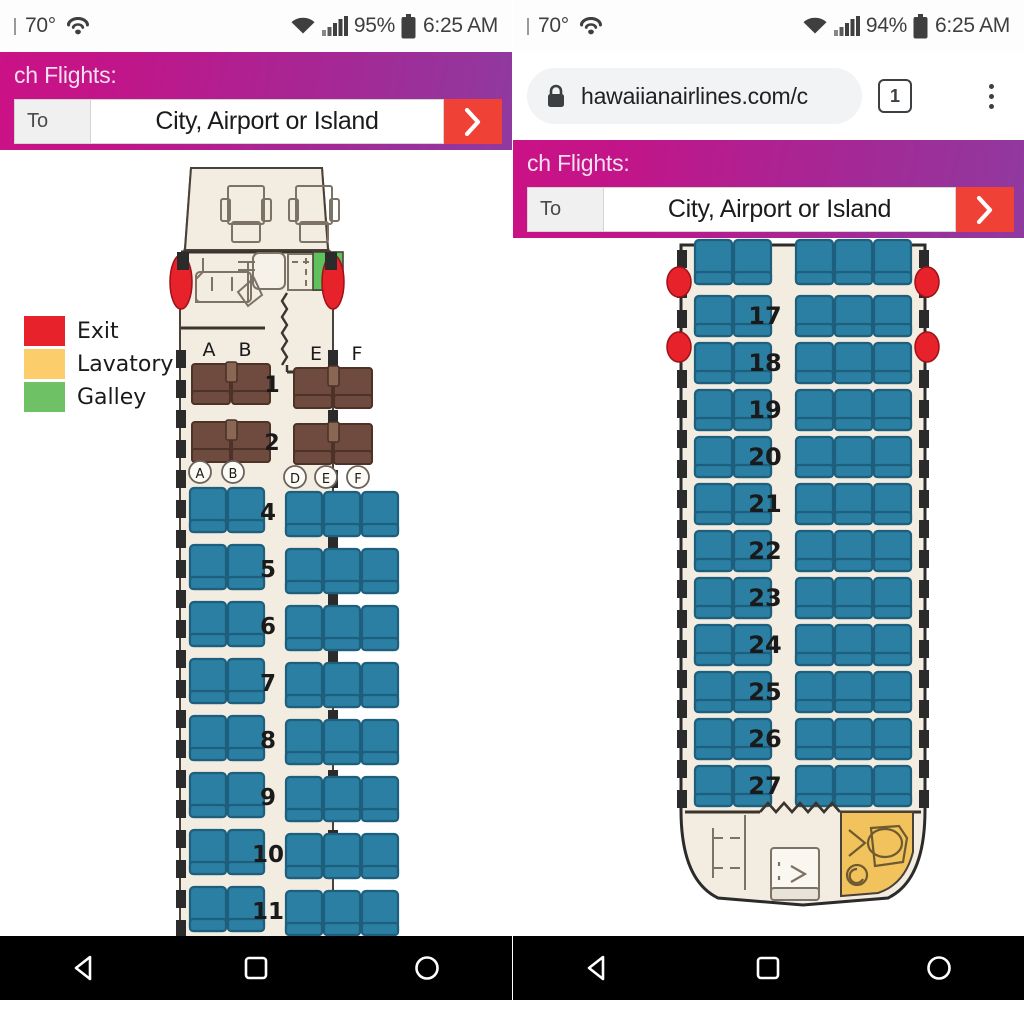  What do you see at coordinates (985, 209) in the screenshot?
I see `search-submit-button-right` at bounding box center [985, 209].